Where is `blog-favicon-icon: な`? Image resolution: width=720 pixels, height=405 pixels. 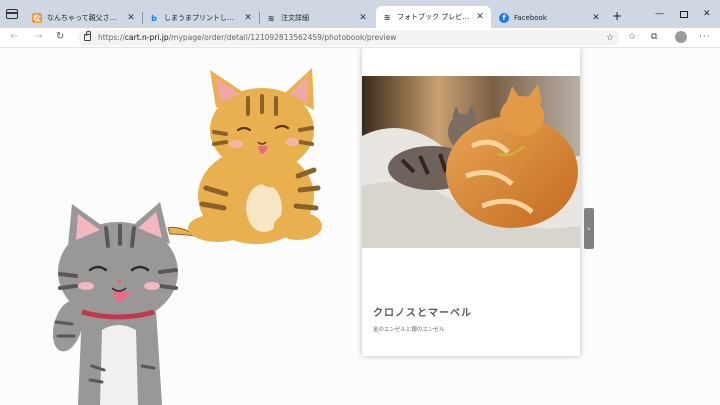
blog-favicon-icon: な is located at coordinates (37, 18).